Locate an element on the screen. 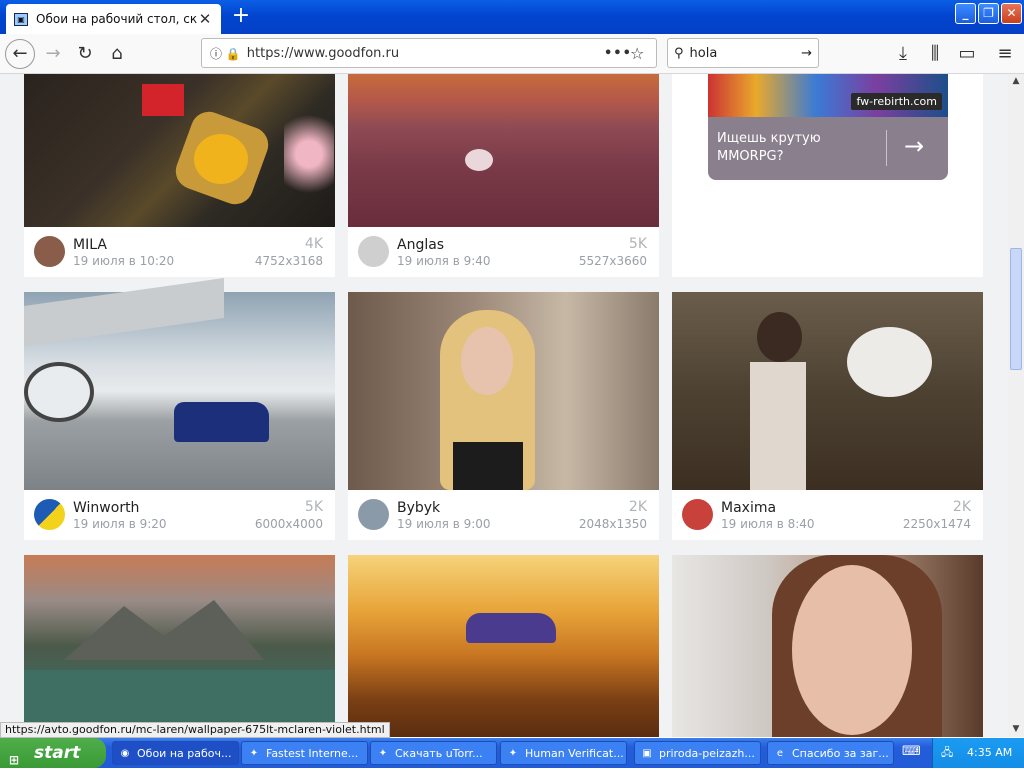 This screenshot has height=775, width=1024. view-count: 4K is located at coordinates (313, 244).